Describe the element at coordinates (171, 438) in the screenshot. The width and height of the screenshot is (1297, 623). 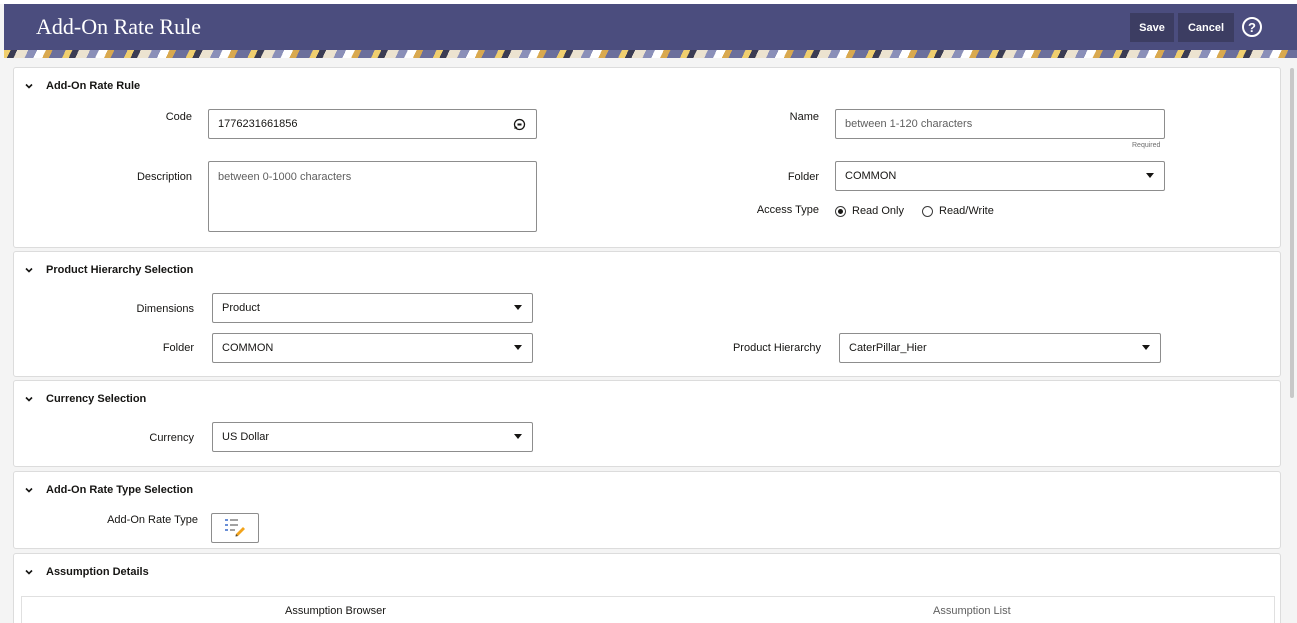
I see `currency-label: Currency` at that location.